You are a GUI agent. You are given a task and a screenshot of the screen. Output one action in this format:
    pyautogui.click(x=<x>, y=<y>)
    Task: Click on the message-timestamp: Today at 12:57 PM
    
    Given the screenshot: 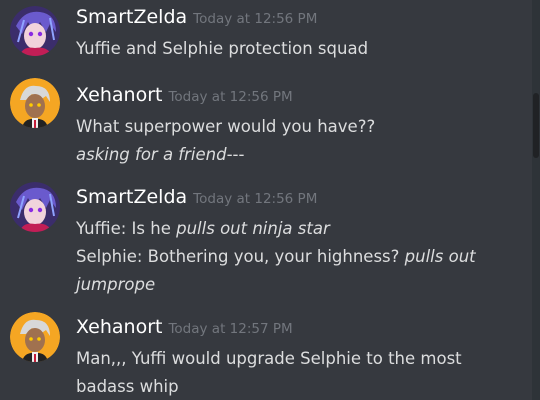 What is the action you would take?
    pyautogui.click(x=230, y=329)
    